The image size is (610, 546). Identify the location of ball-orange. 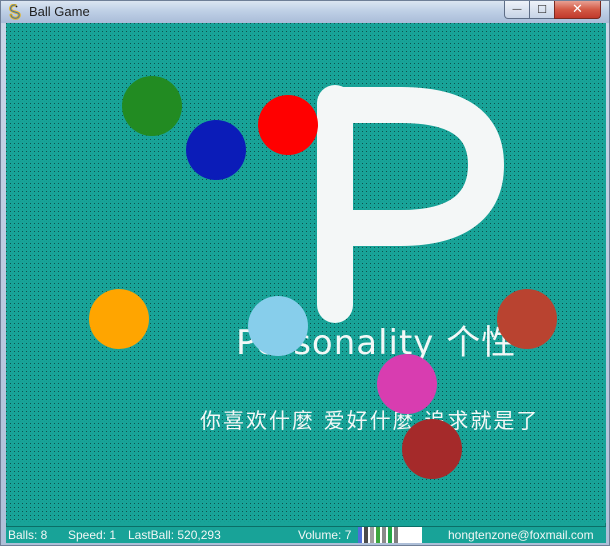
(119, 319).